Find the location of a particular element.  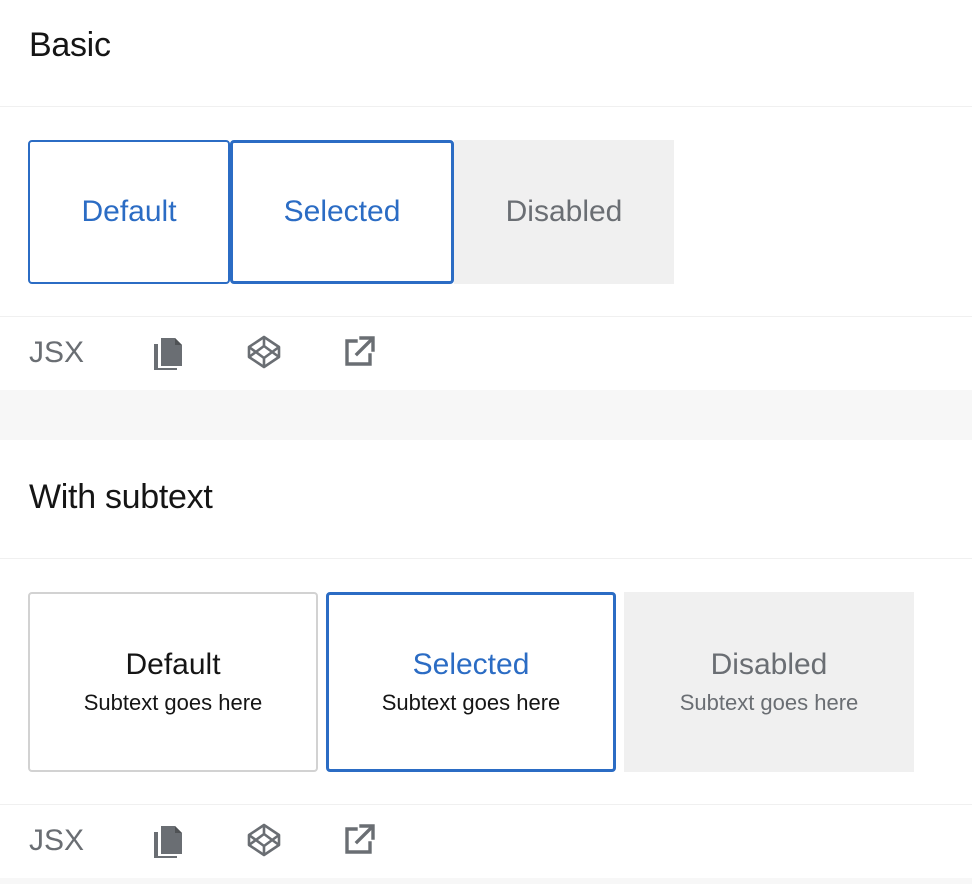

tile-selected: Selected is located at coordinates (342, 212).